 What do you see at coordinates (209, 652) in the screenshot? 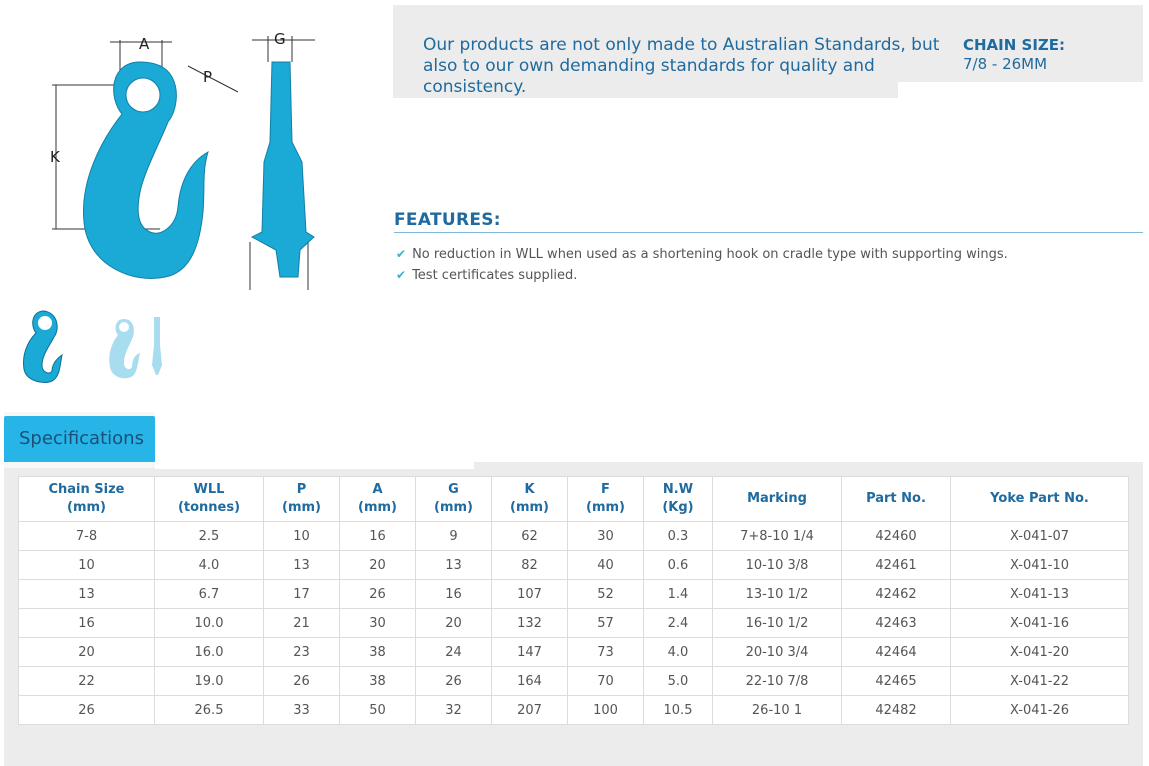
I see `table-cell: 16.0` at bounding box center [209, 652].